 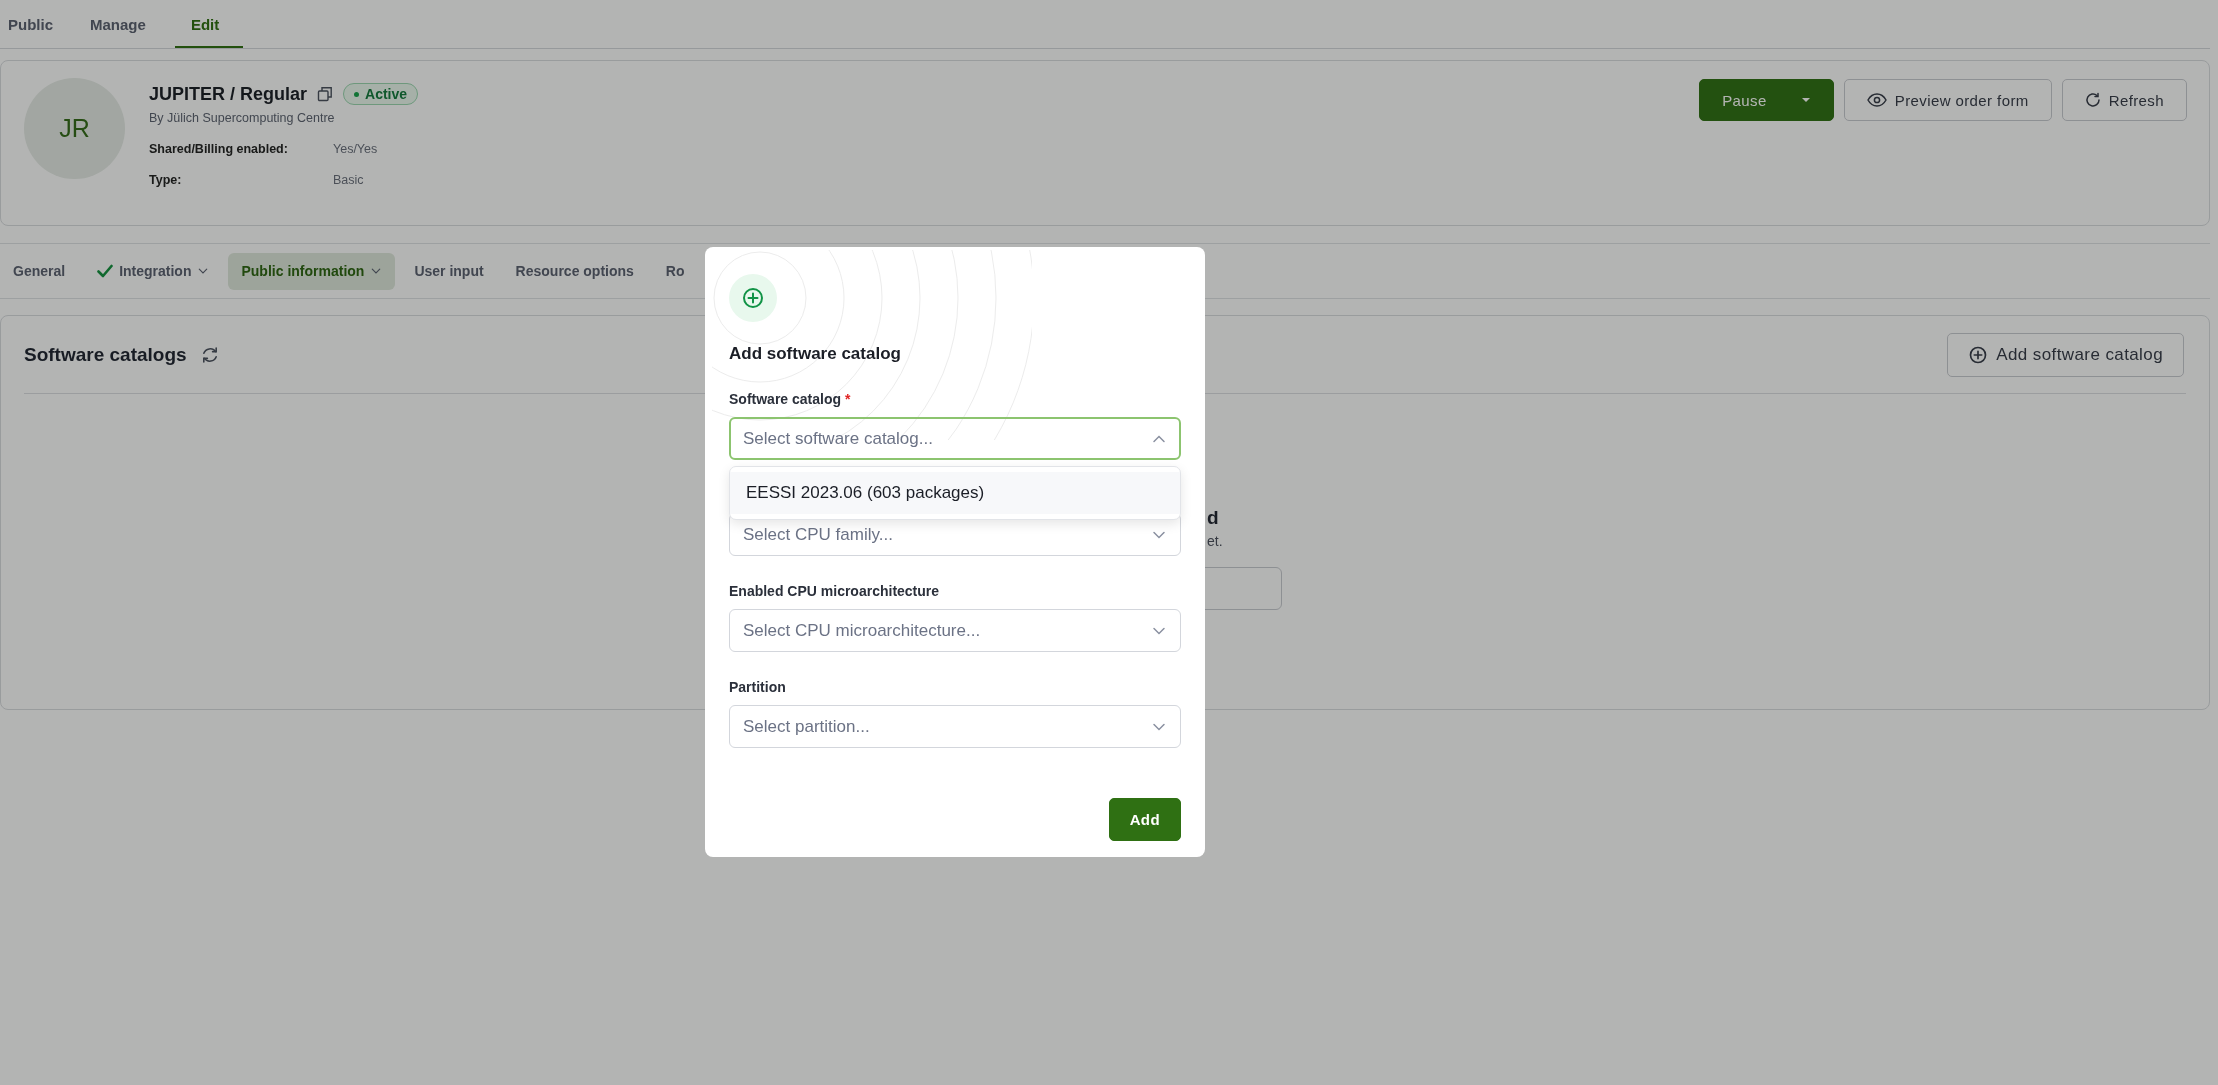 What do you see at coordinates (153, 271) in the screenshot?
I see `section-tab: Integration` at bounding box center [153, 271].